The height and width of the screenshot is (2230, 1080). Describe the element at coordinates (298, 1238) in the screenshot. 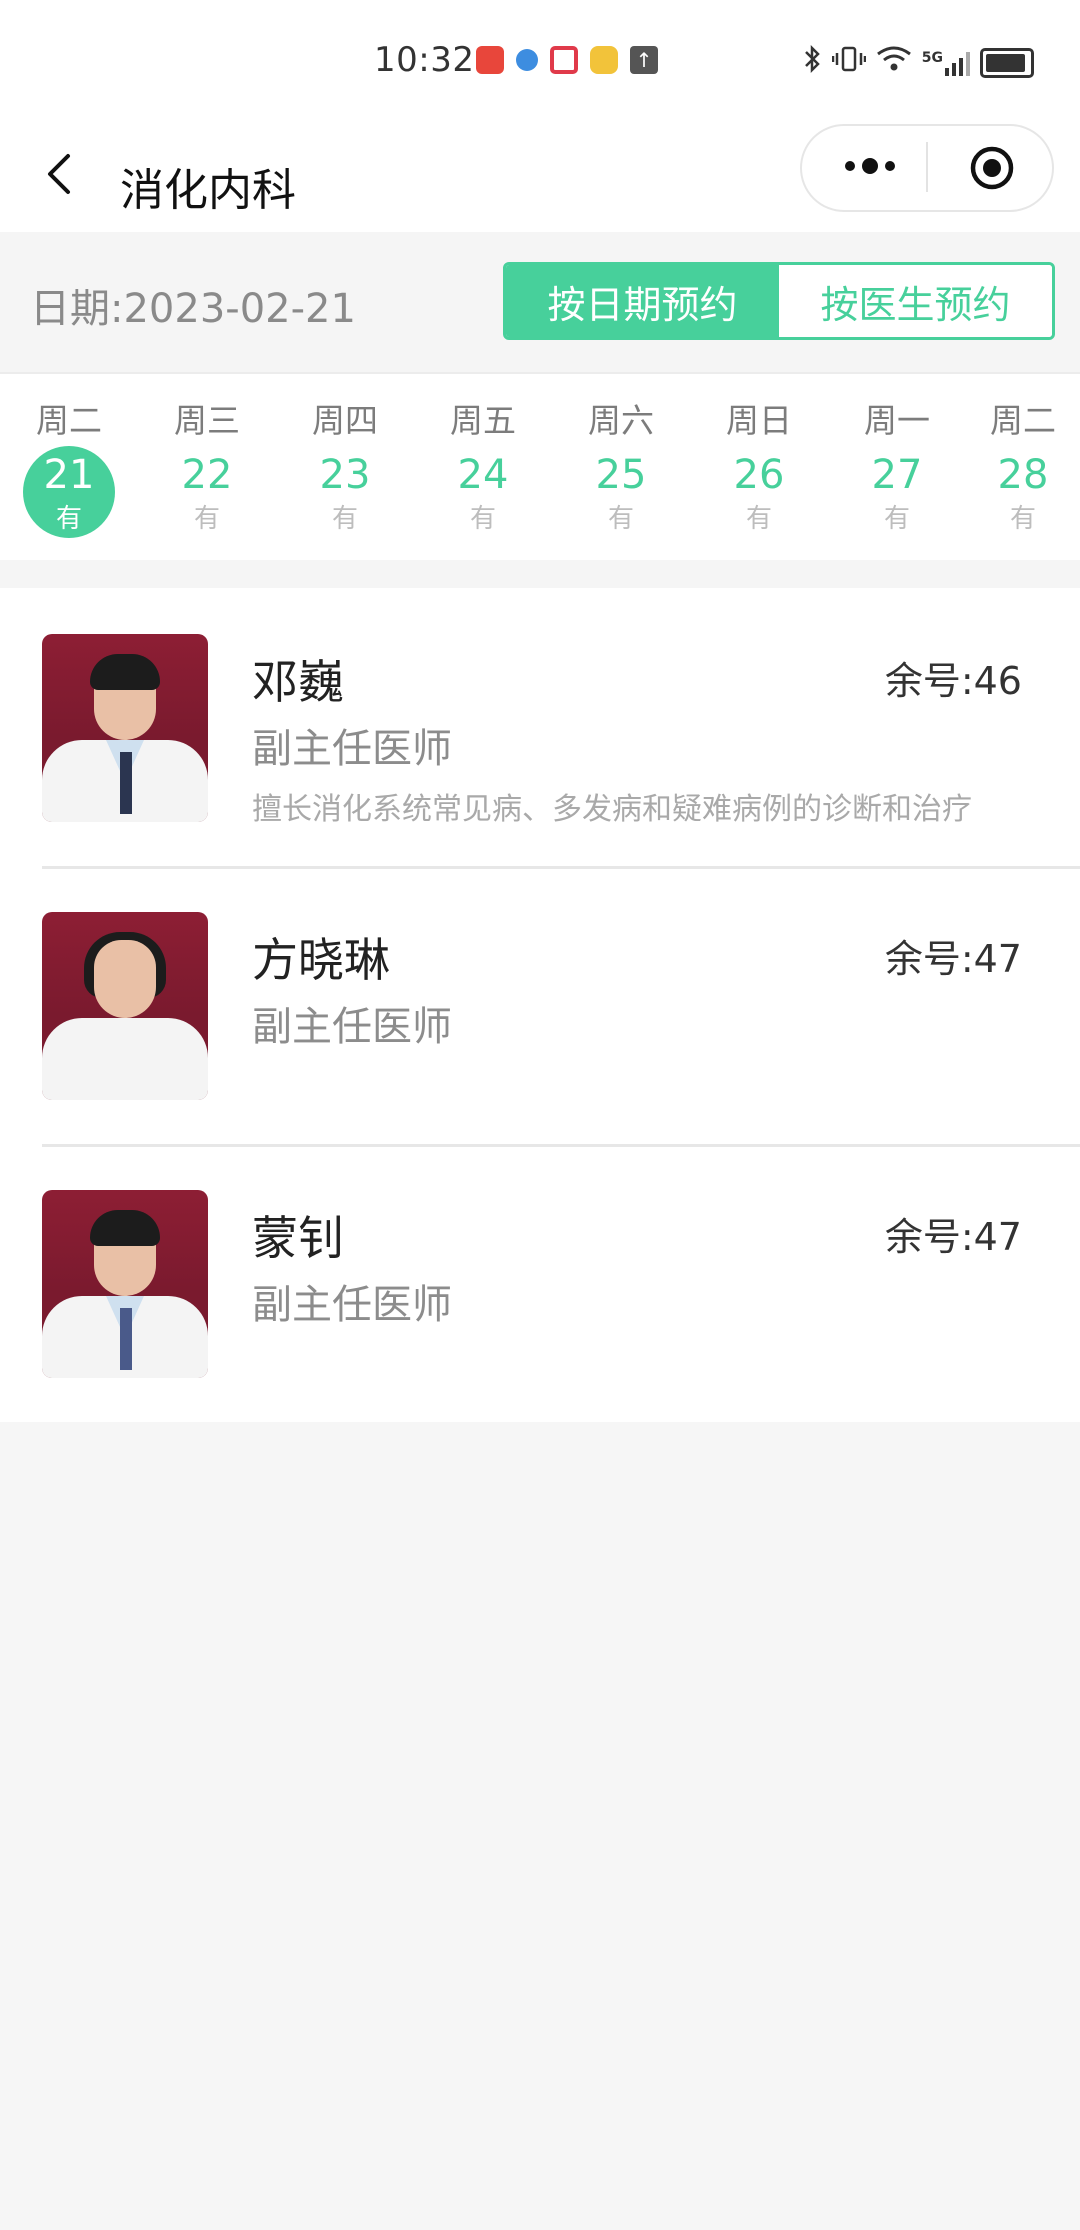

I see `doctor-name: 蒙钊` at that location.